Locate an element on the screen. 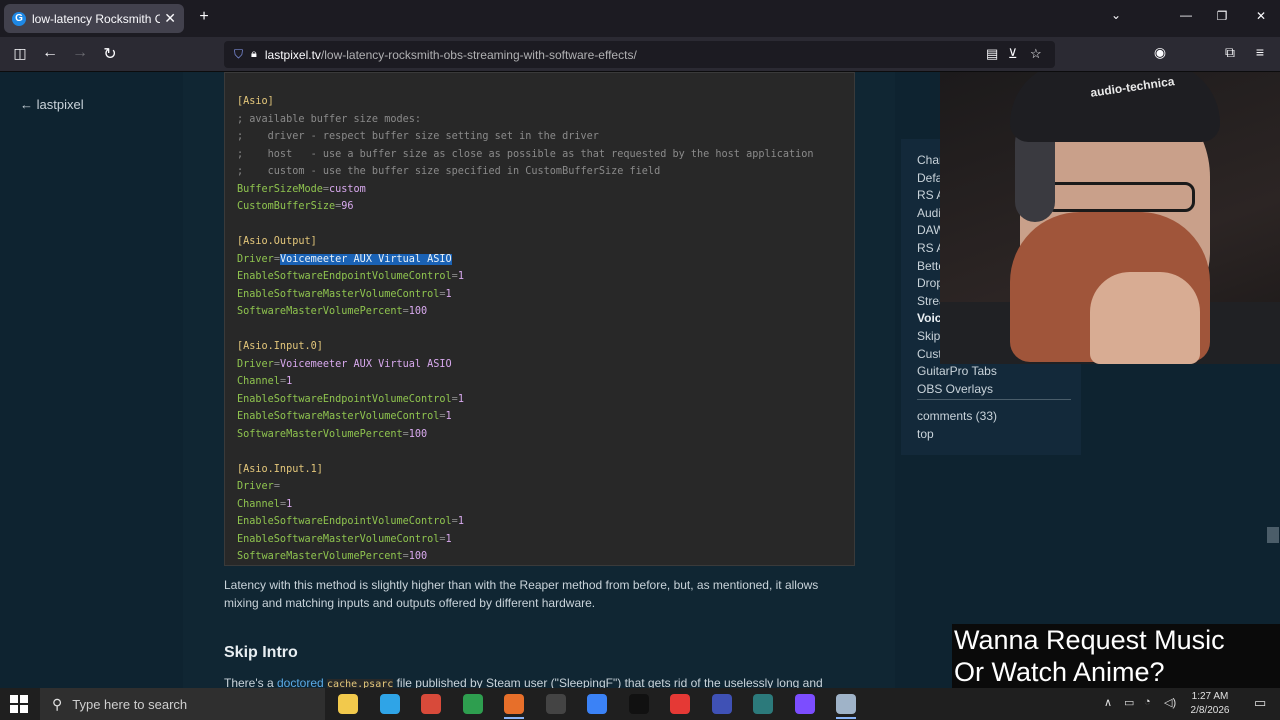 Image resolution: width=1280 pixels, height=720 pixels. code-line: Driver=Voicemeeter AUX Virtual ASIO is located at coordinates (344, 259).